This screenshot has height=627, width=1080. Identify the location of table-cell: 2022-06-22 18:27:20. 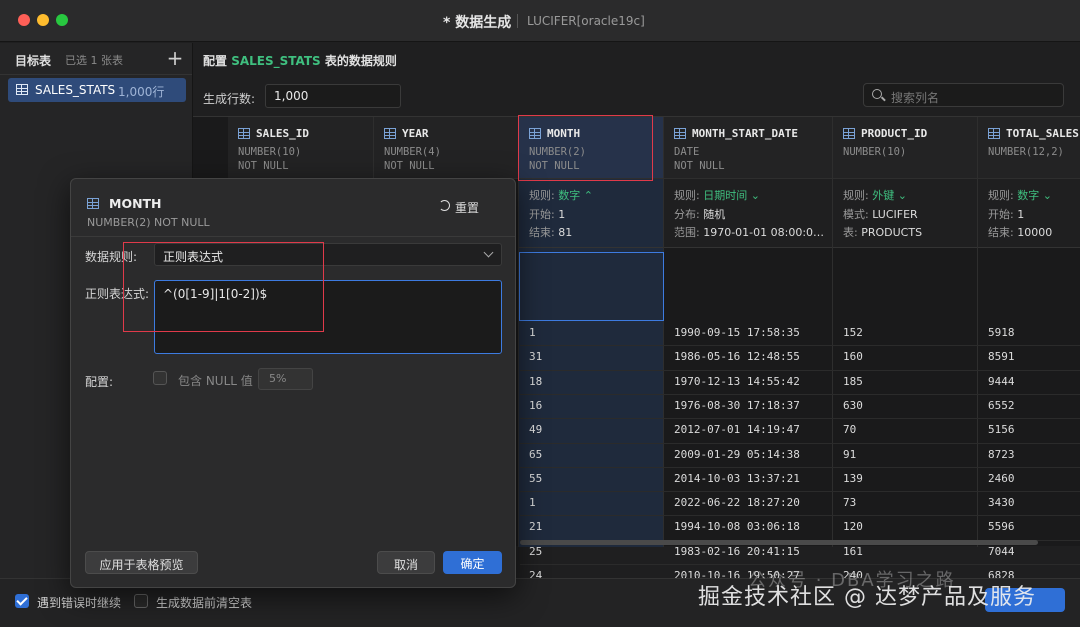
(737, 502).